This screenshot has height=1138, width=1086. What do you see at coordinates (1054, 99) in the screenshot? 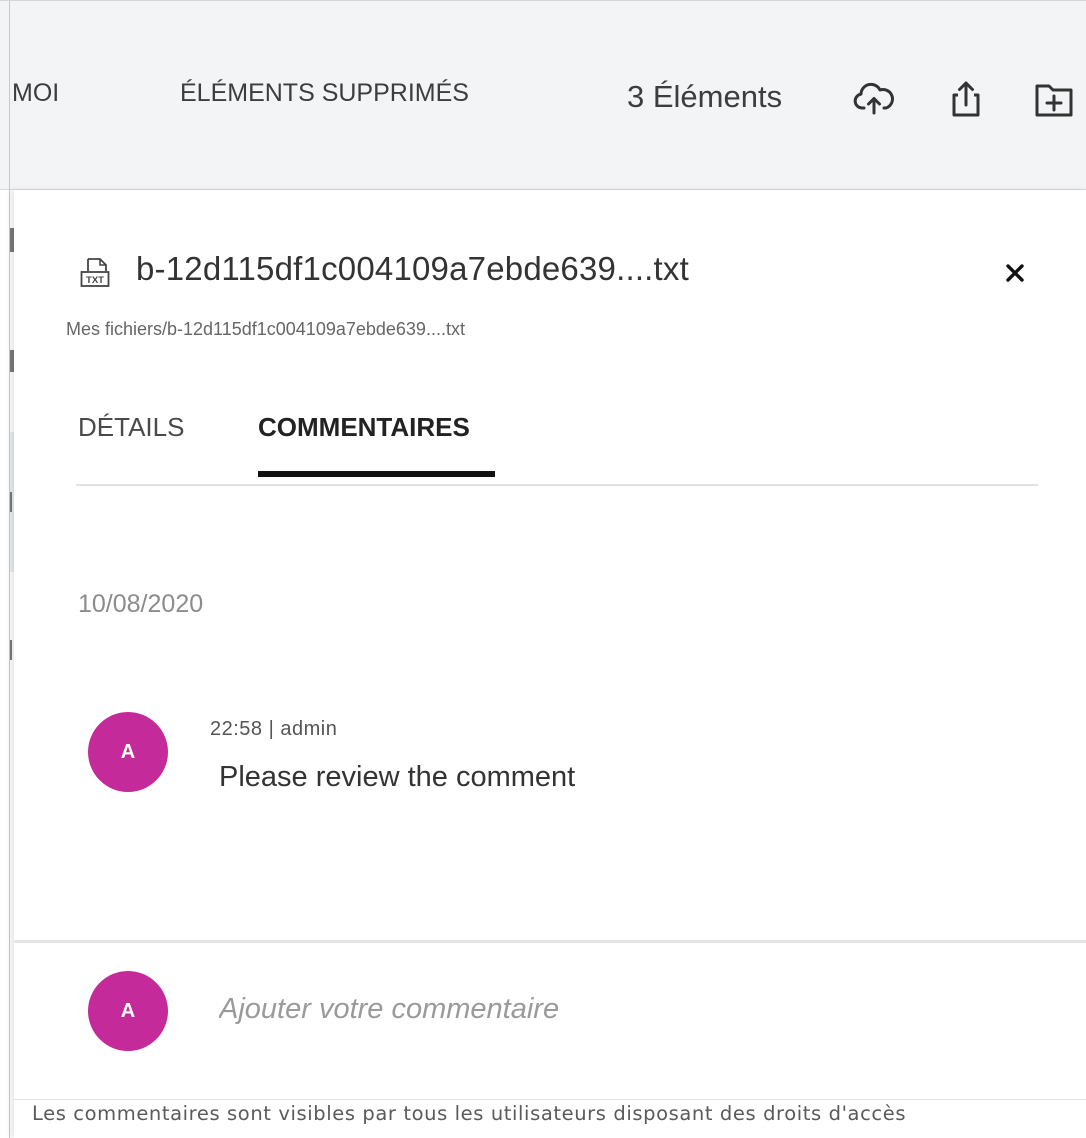
I see `new-folder-icon` at bounding box center [1054, 99].